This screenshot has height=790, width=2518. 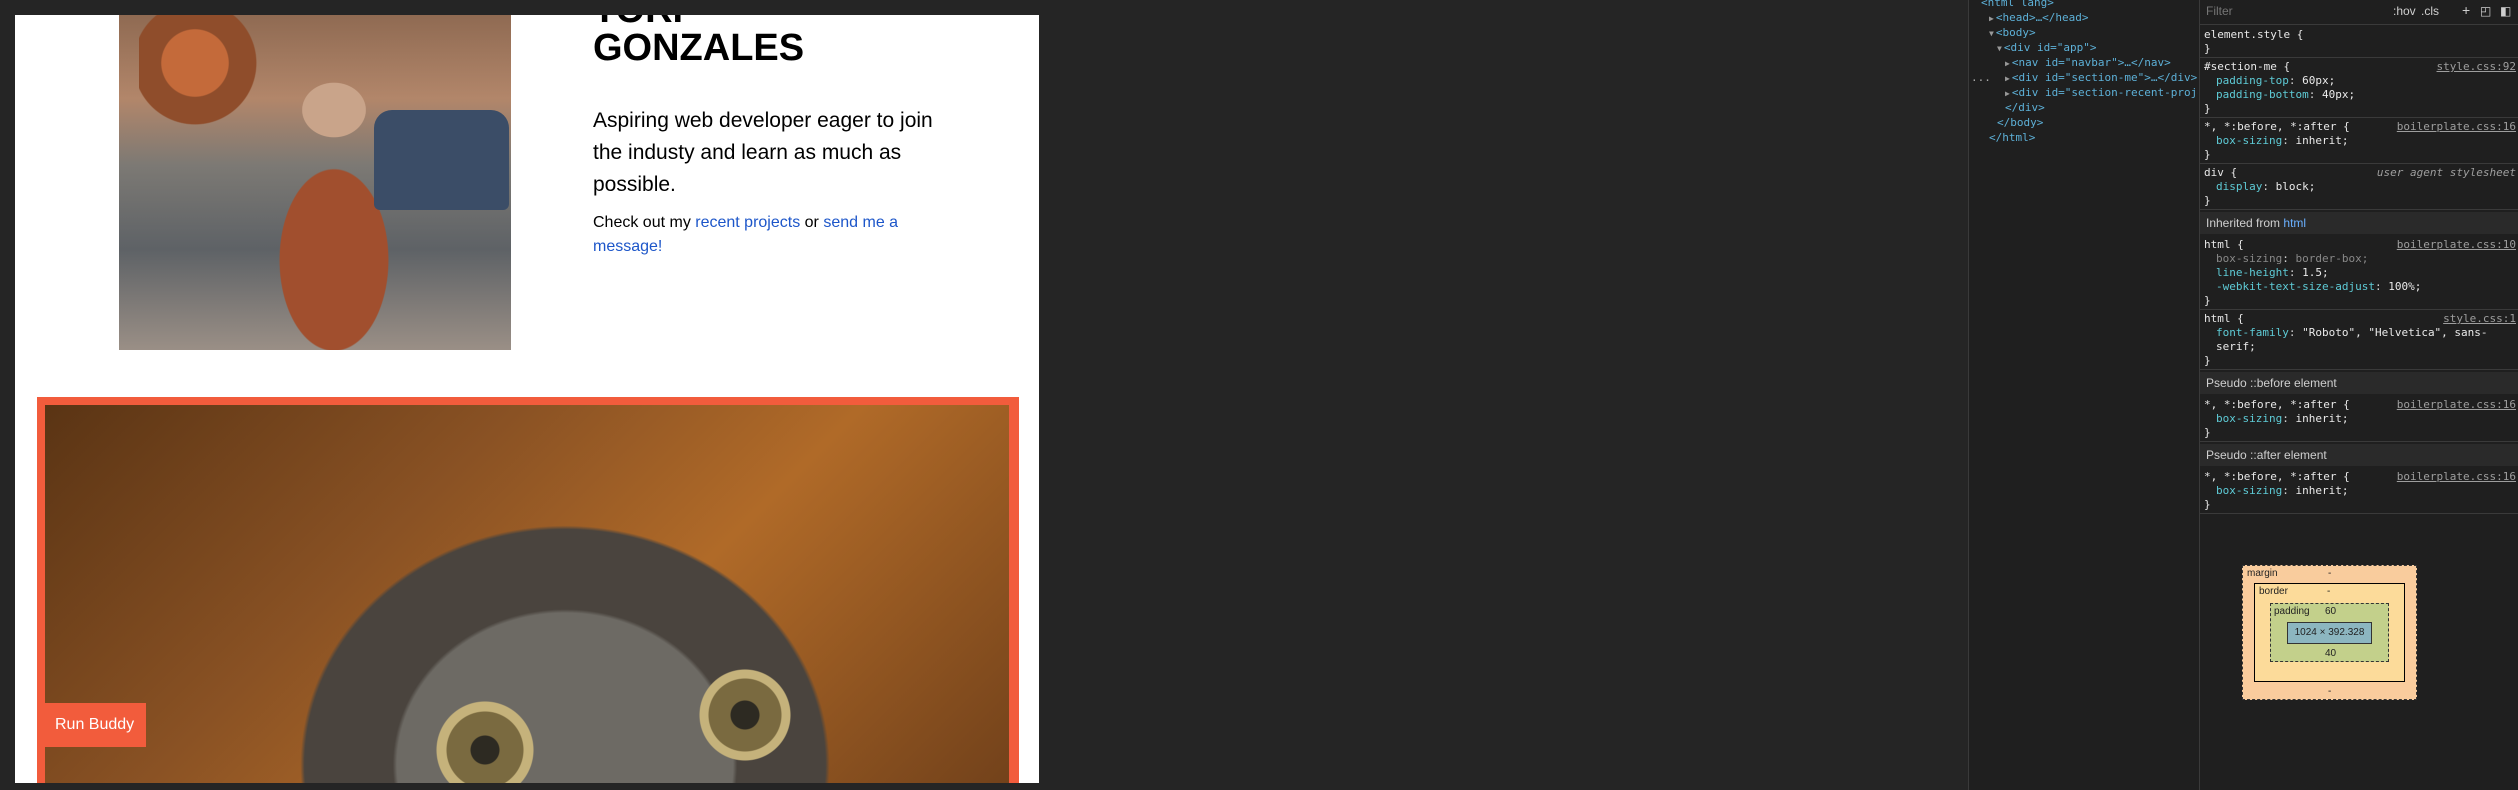 I want to click on styles-filter-input, so click(x=2291, y=11).